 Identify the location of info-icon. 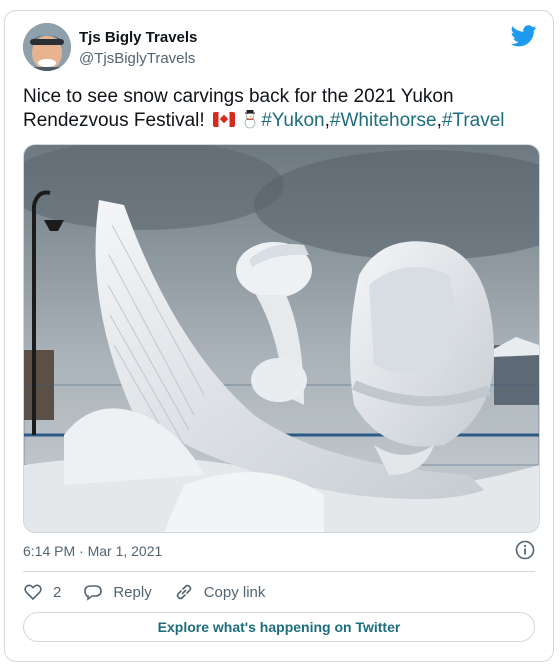
(525, 550).